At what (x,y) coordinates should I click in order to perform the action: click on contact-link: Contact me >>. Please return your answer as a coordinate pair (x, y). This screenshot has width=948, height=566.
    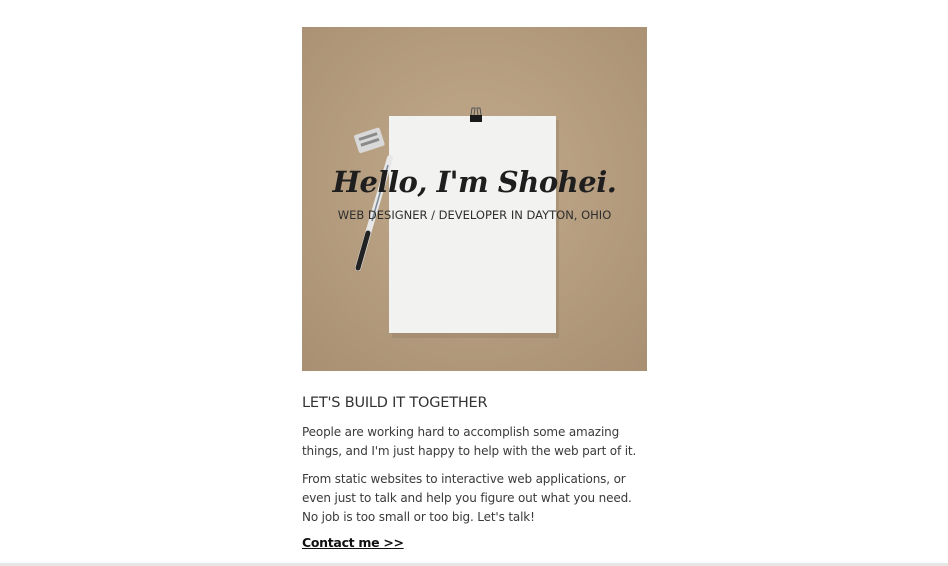
    Looking at the image, I should click on (353, 542).